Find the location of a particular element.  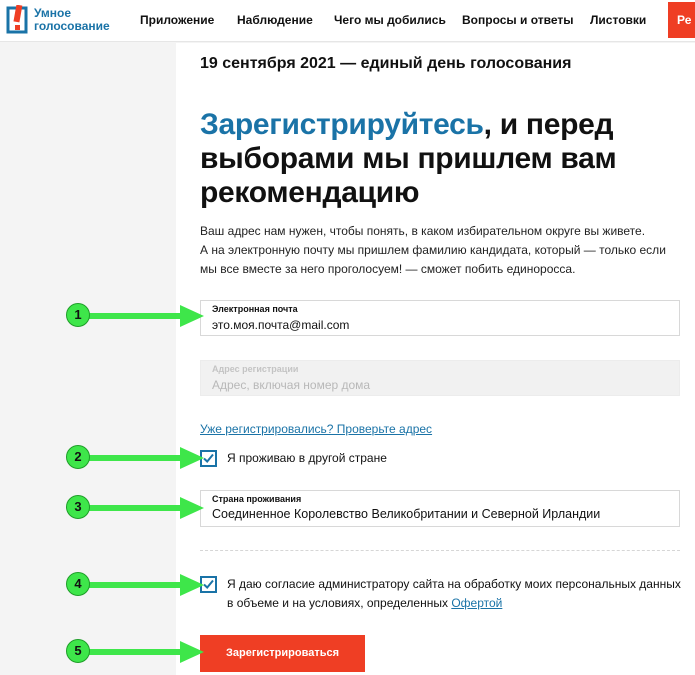

annotation-number: 3 is located at coordinates (78, 507).